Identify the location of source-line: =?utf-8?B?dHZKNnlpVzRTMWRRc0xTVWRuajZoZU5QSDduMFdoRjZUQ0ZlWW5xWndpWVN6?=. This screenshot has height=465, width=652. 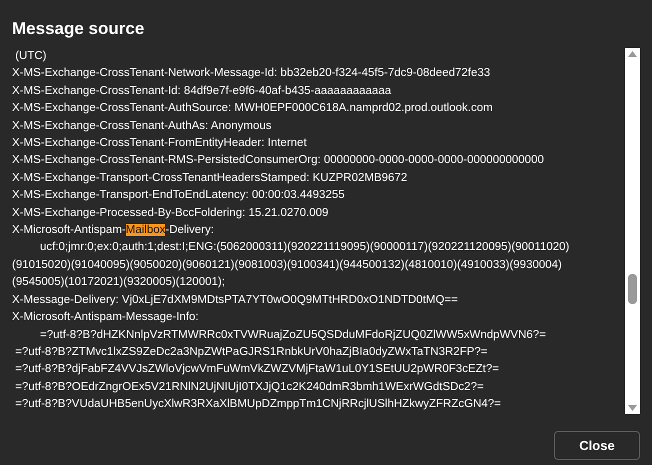
(293, 335).